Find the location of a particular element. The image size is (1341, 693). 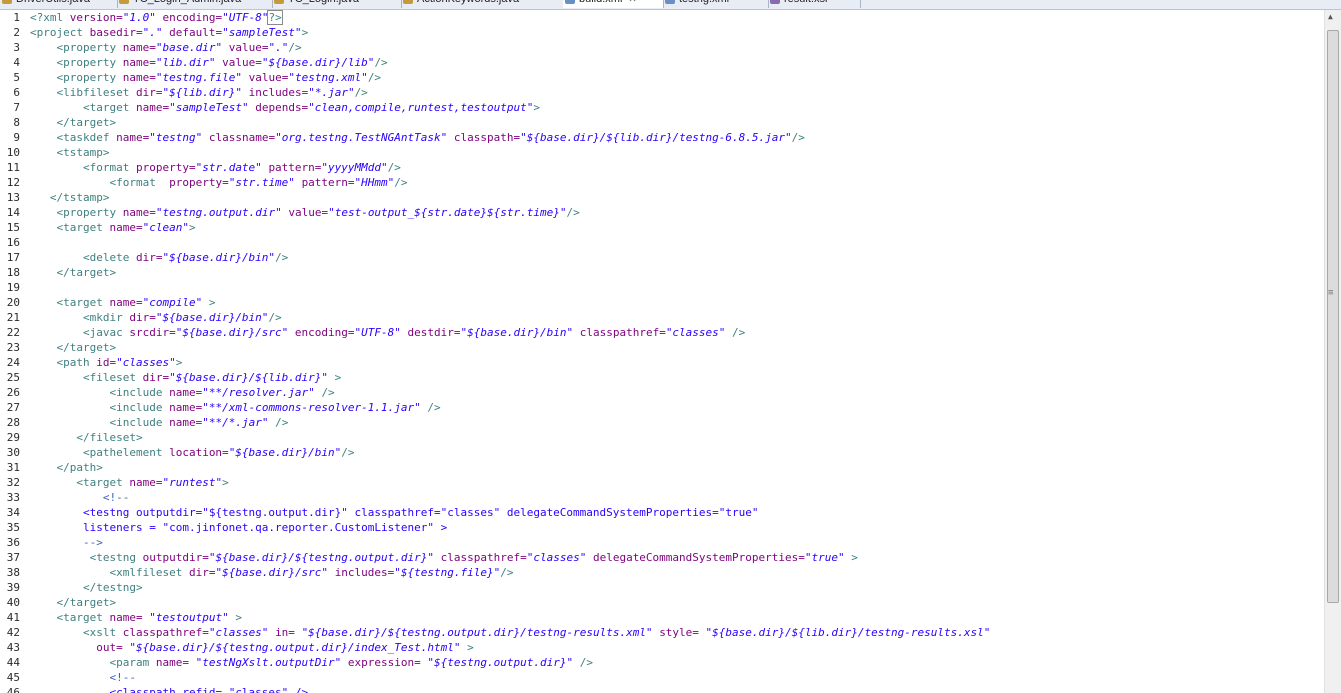

tab-driverutils-java: DriverUtils.java is located at coordinates (59, 4).